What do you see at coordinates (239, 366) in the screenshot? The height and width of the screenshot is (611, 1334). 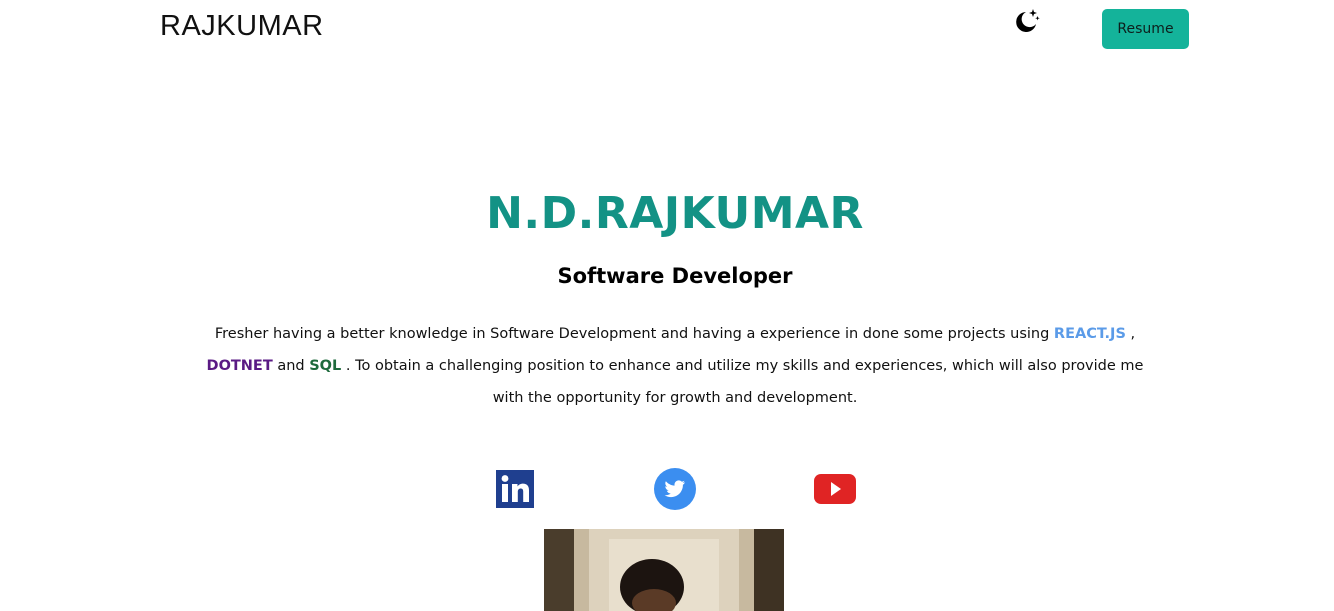 I see `keyword-dotnet: DOTNET` at bounding box center [239, 366].